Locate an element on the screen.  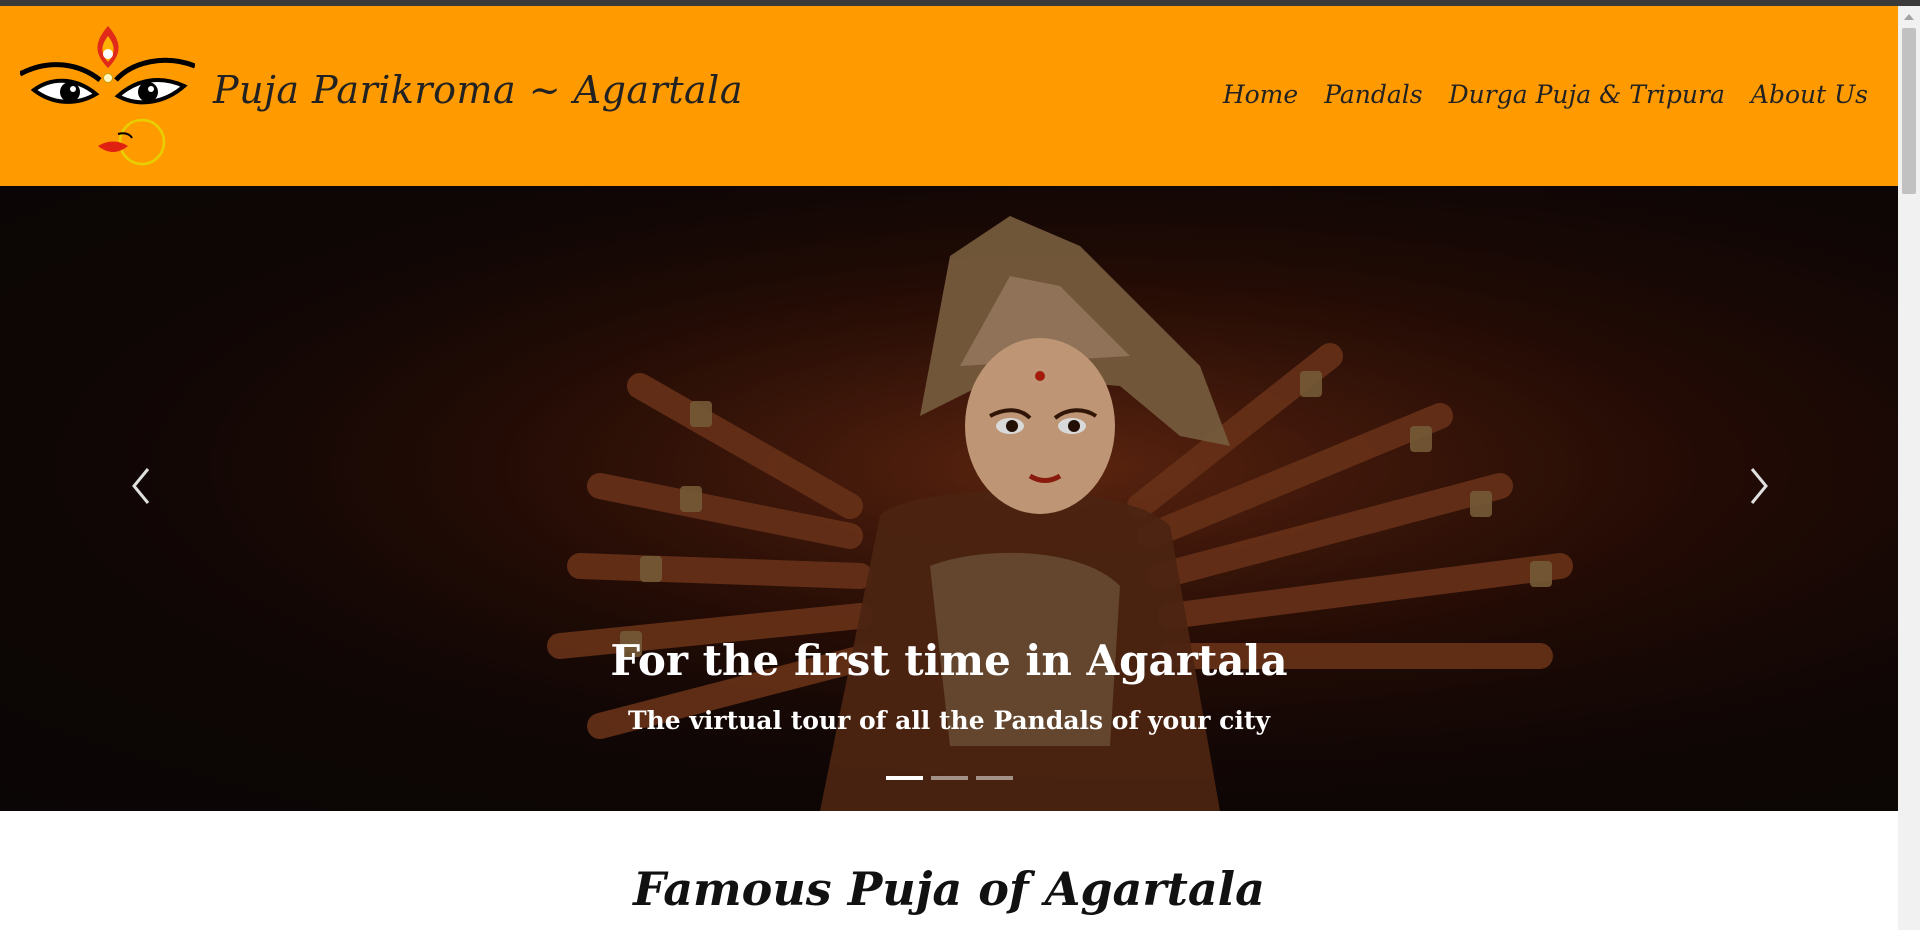
hero-title: For the first time in Agartala is located at coordinates (949, 660).